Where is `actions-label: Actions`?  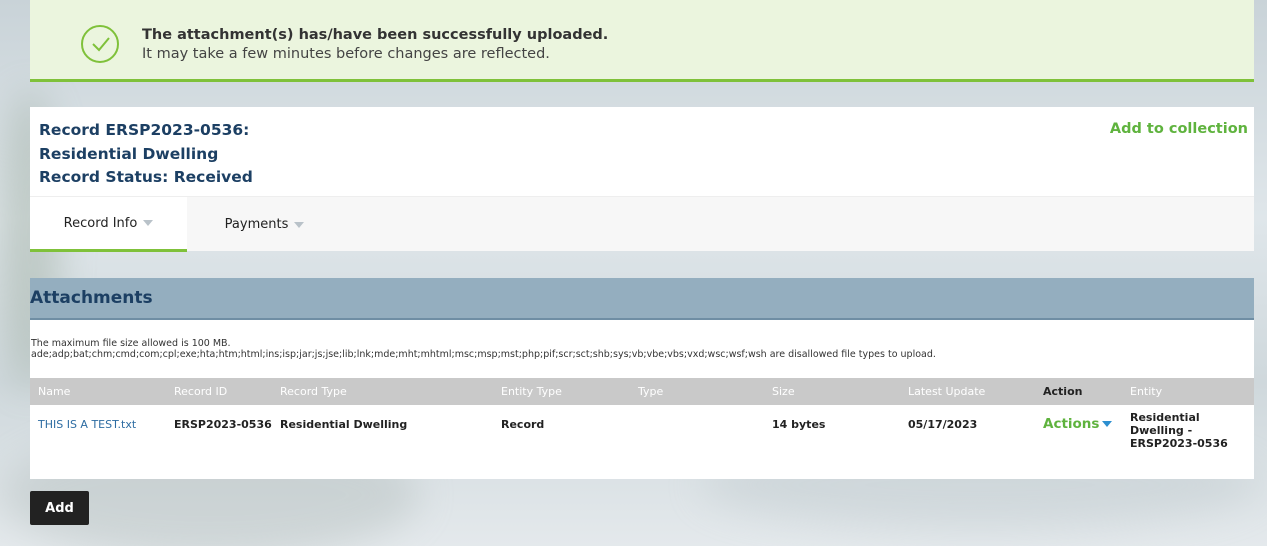 actions-label: Actions is located at coordinates (1071, 424).